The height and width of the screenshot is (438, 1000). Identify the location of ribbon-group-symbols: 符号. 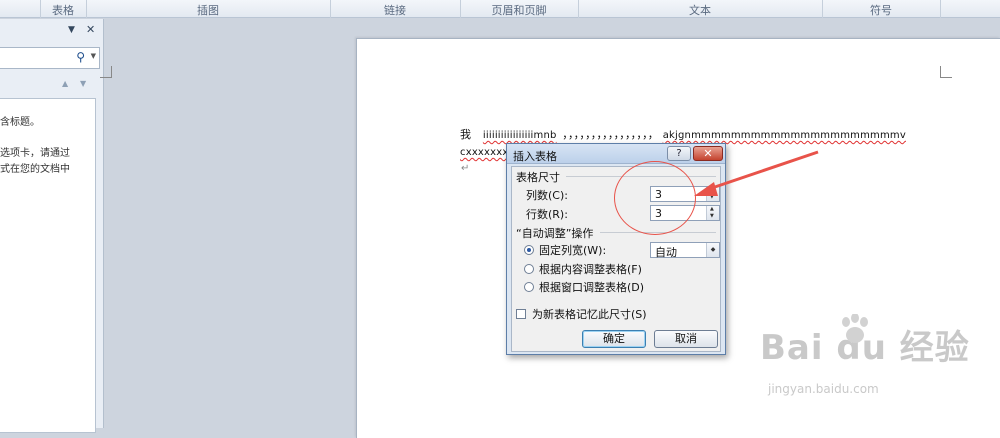
(881, 10).